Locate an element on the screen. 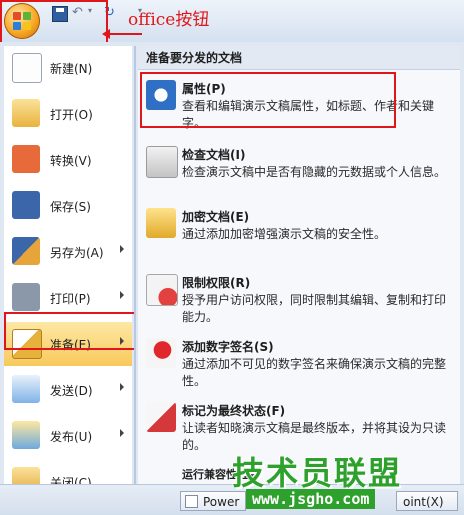  exit-button-label: oint(X) is located at coordinates (423, 502).